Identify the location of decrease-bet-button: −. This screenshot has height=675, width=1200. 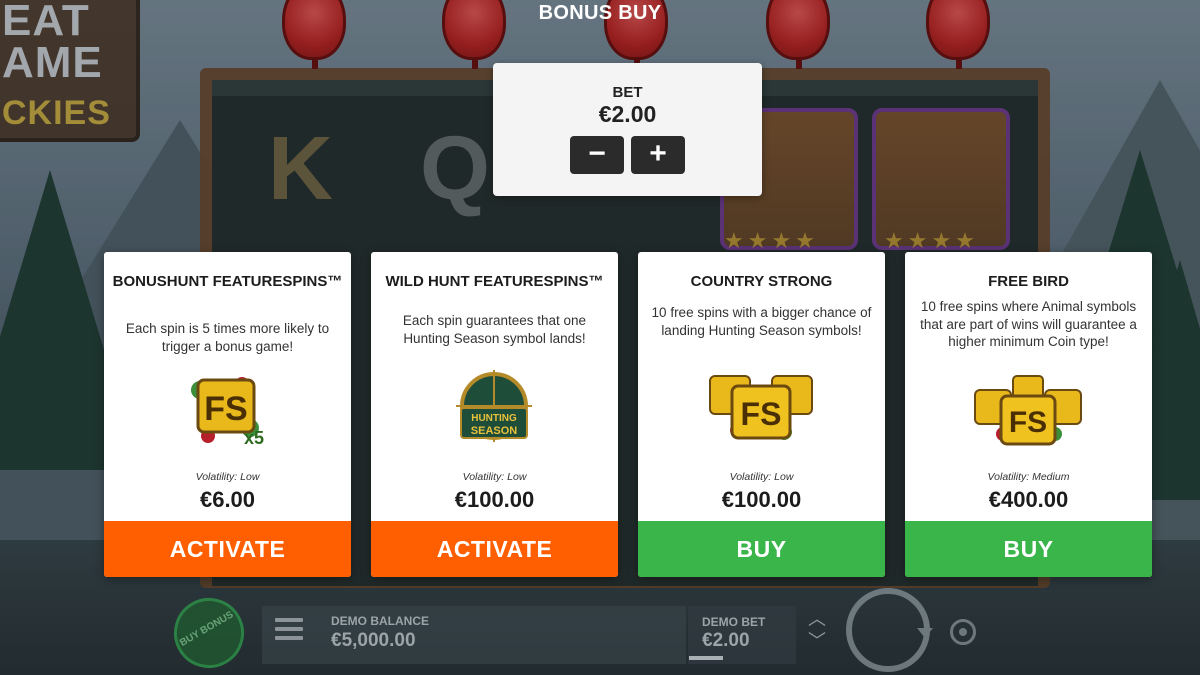
(597, 155).